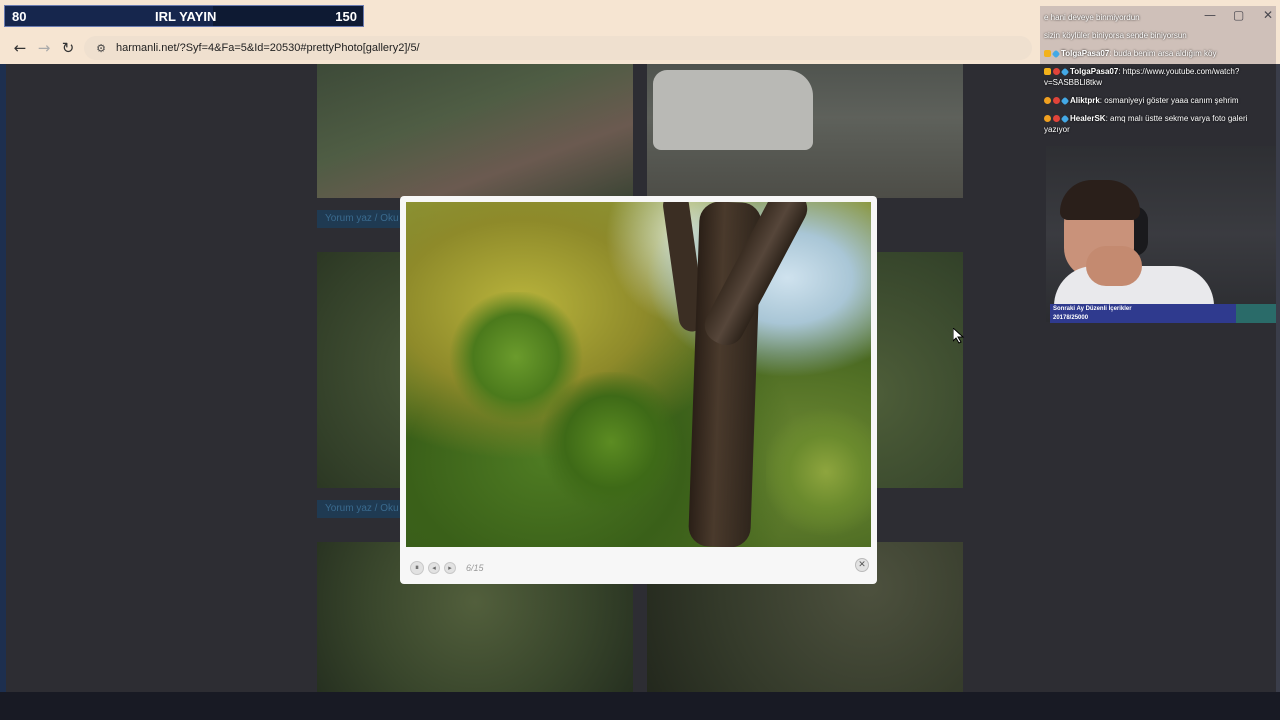  I want to click on goal-end-value: 150, so click(346, 16).